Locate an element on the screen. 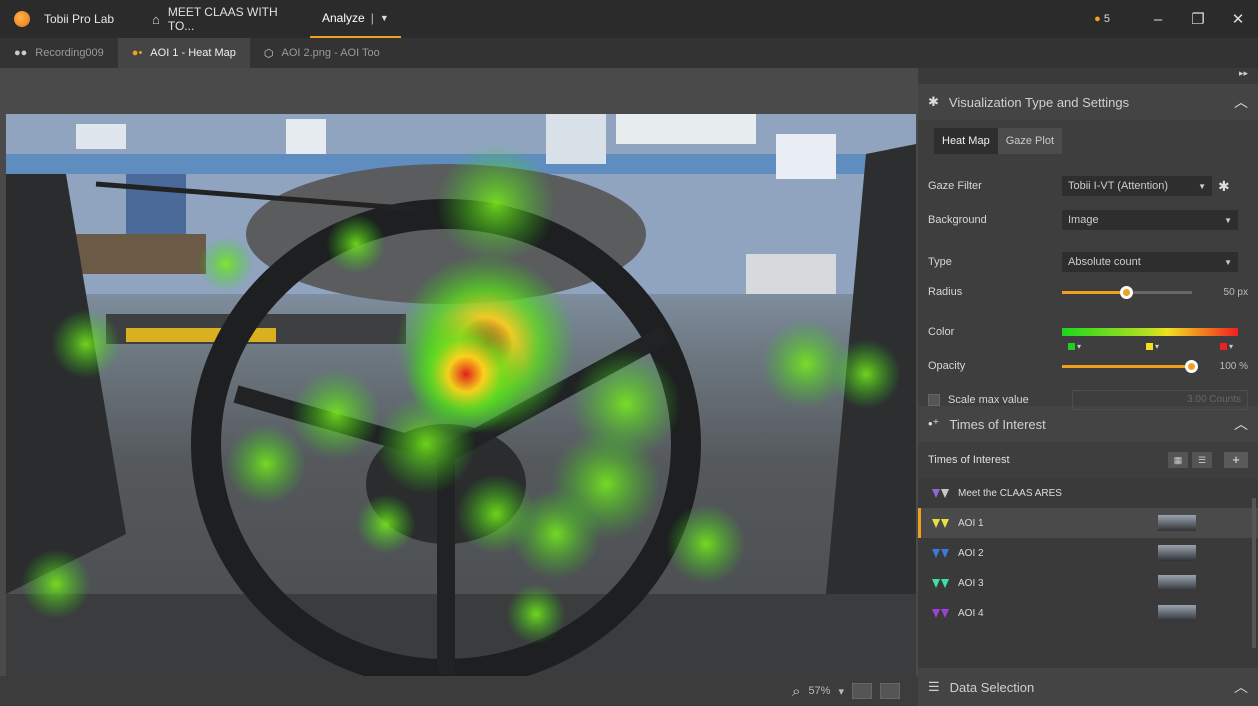 Image resolution: width=1258 pixels, height=706 pixels. type-value: Absolute count is located at coordinates (1104, 262).